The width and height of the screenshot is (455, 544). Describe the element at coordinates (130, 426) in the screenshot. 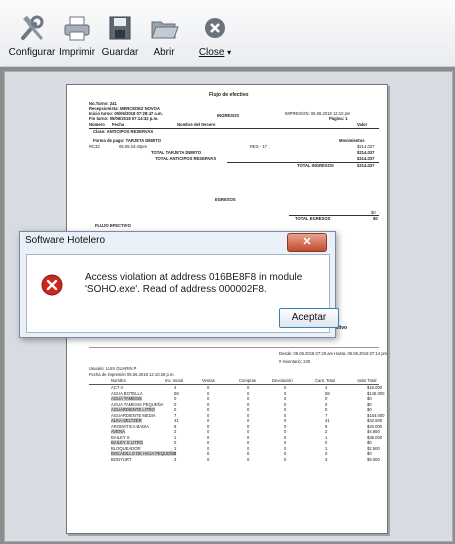

I see `inventory-item-name: AROMATICA BADIA` at that location.